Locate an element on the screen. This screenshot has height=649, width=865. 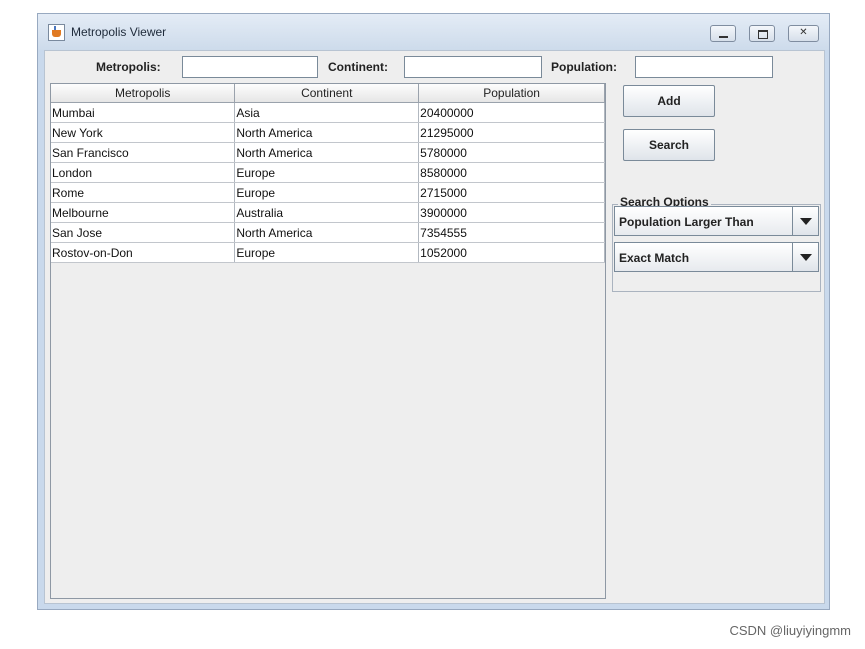
table-cell: New York is located at coordinates (143, 132).